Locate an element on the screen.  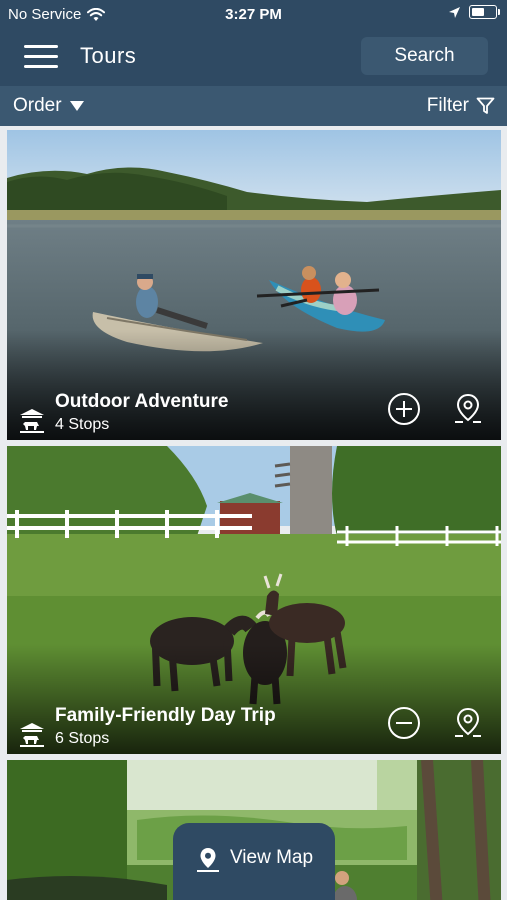
order-dropdown: Order is located at coordinates (48, 106).